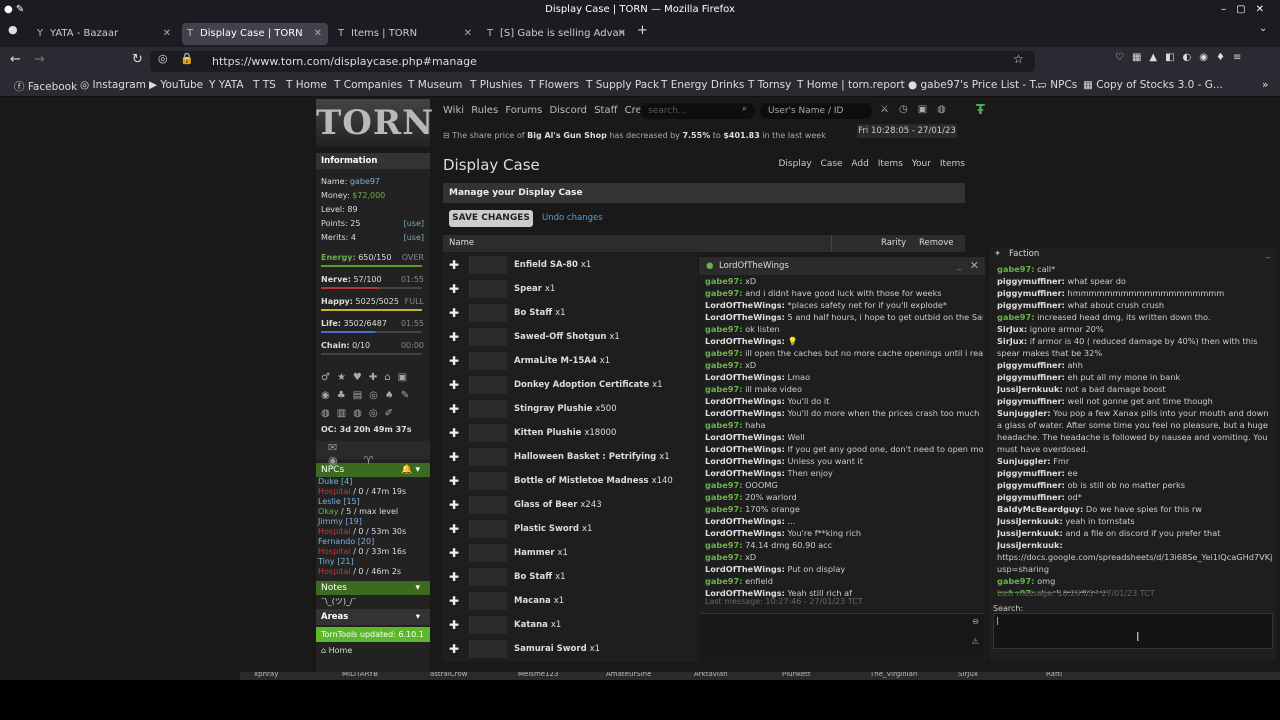 Image resolution: width=1280 pixels, height=720 pixels. What do you see at coordinates (373, 346) in the screenshot?
I see `chain-row: Chain: 0/10 00:00` at bounding box center [373, 346].